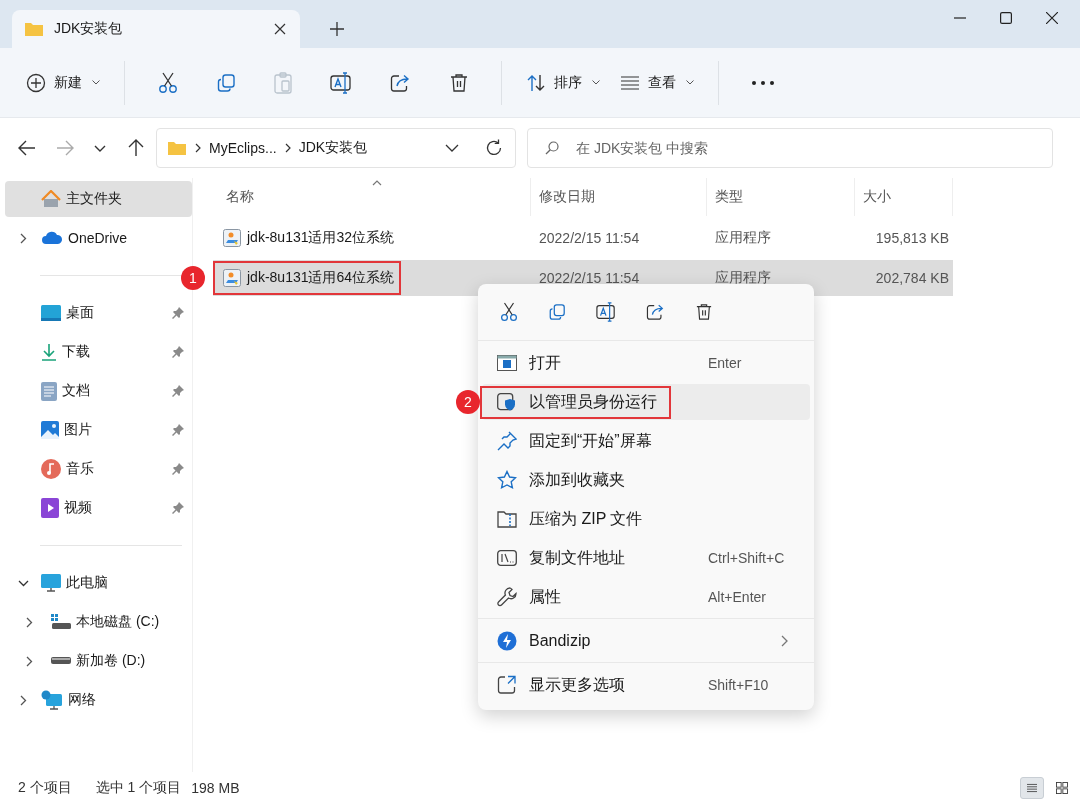 The image size is (1080, 804). Describe the element at coordinates (790, 148) in the screenshot. I see `search-field: 在 JDK安装包 中搜索` at that location.